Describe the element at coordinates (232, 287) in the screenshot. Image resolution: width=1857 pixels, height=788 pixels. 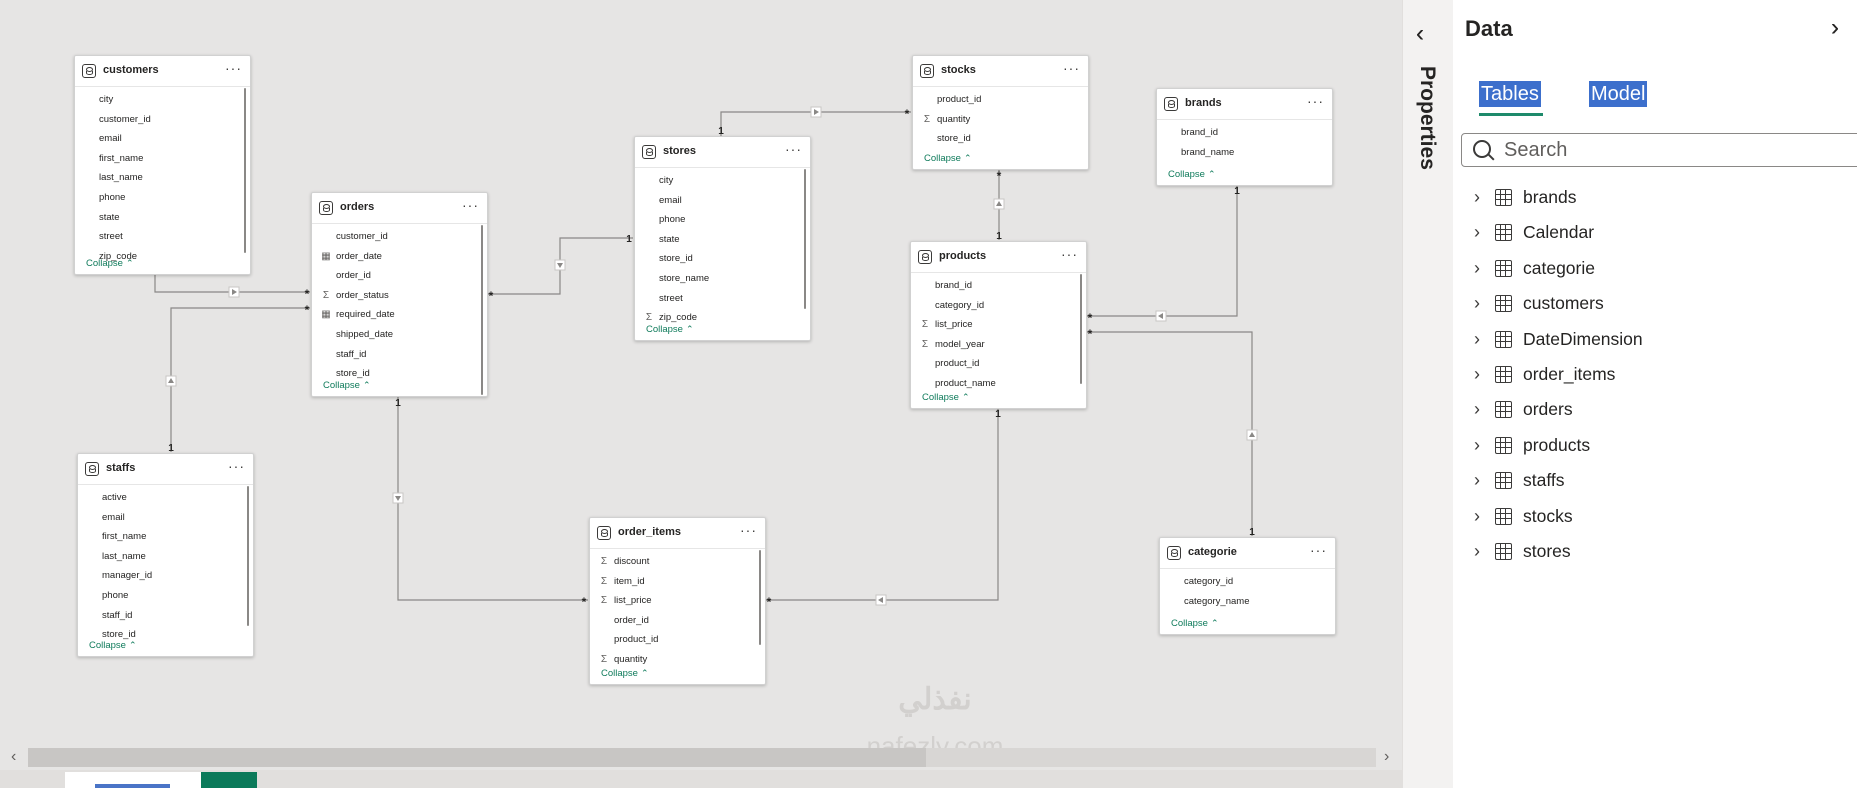
I see `relationship-customers-orders: *` at that location.